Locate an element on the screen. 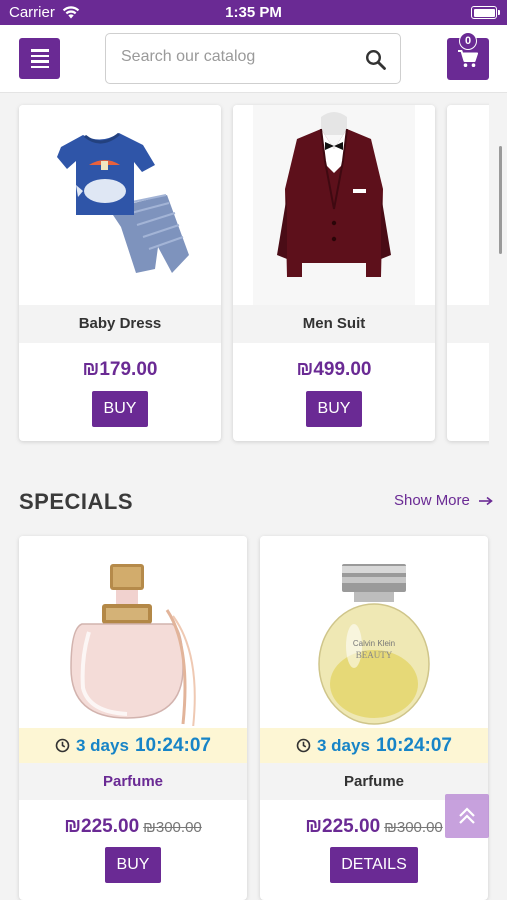 This screenshot has height=900, width=507. perfume-bottle-image is located at coordinates (133, 646).